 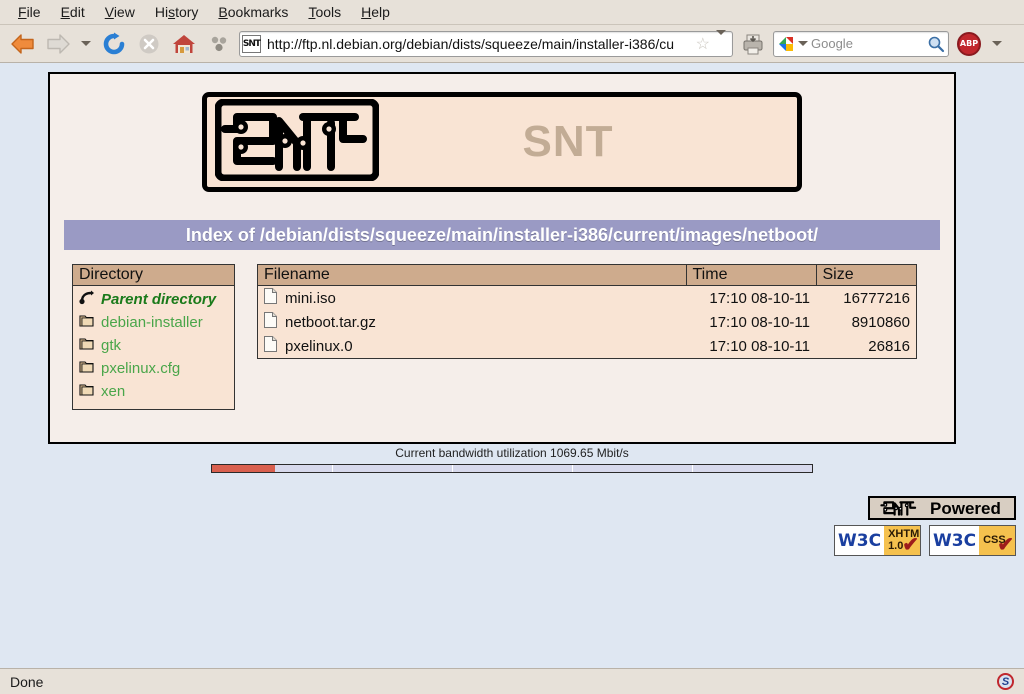 I want to click on list-item: debian-installer, so click(x=153, y=322).